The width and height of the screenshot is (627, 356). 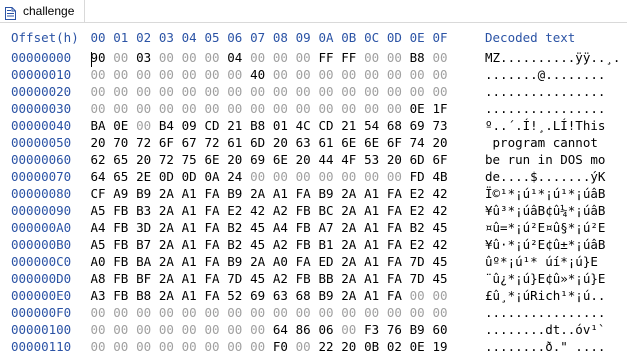 I want to click on byte-cell: CF, so click(x=98, y=193).